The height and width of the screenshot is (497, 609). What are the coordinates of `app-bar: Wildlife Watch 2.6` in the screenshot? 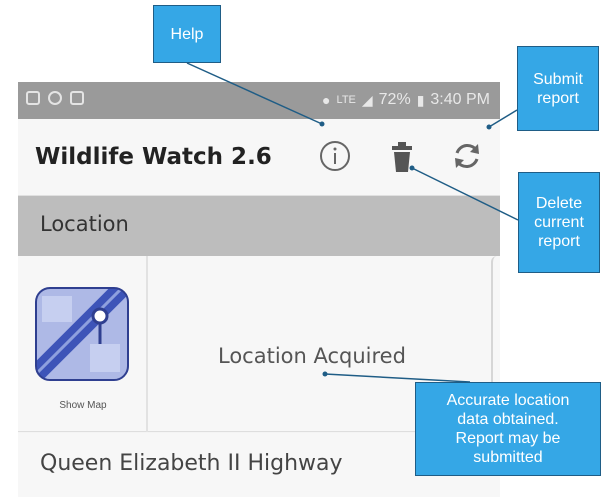 It's located at (259, 157).